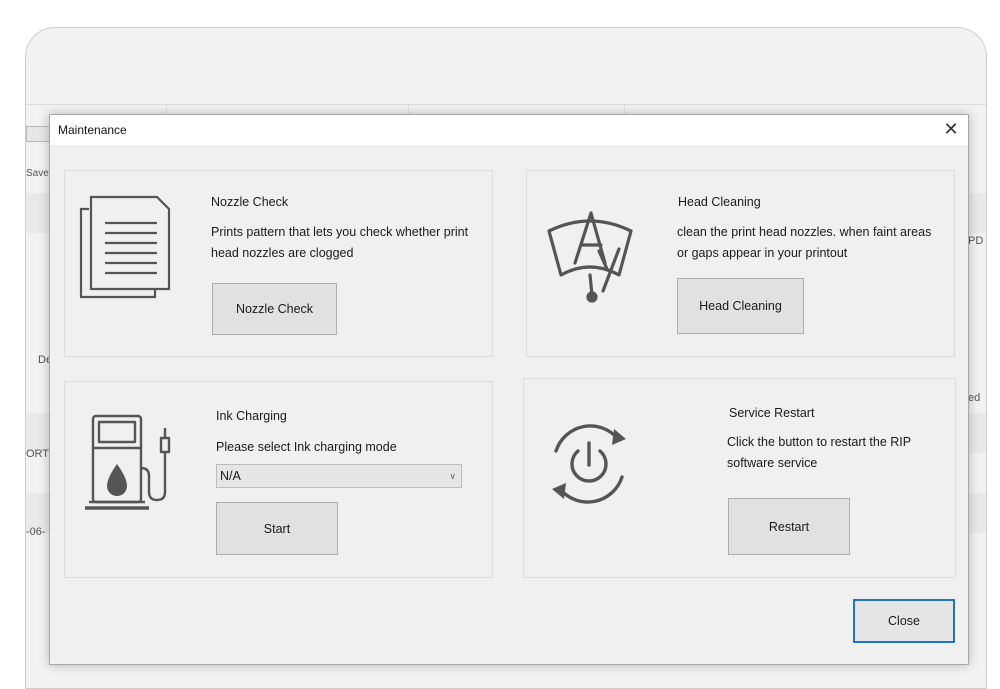 The width and height of the screenshot is (1000, 689). I want to click on dialog-titlebar: Maintenance ✕, so click(509, 130).